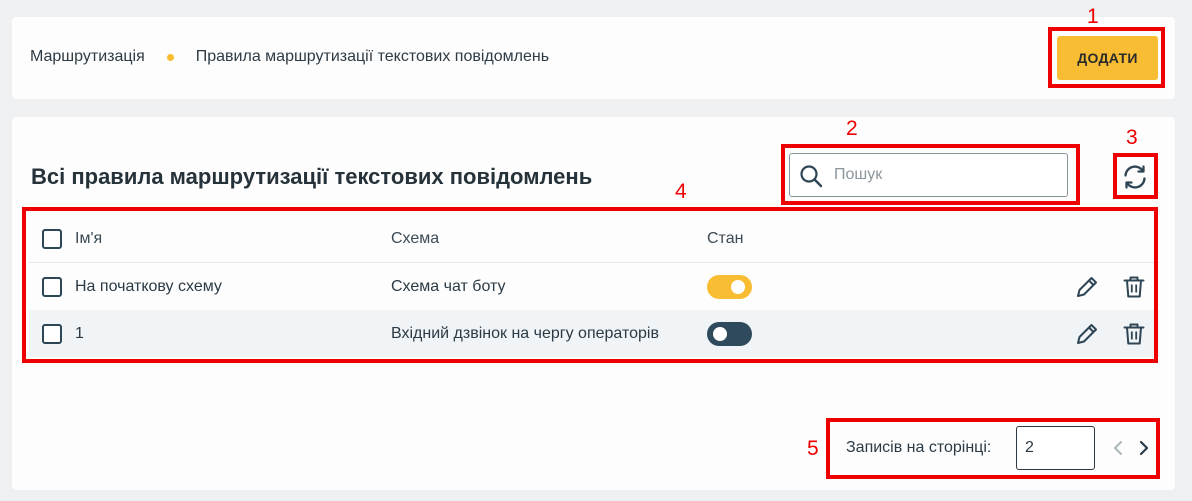 Image resolution: width=1192 pixels, height=501 pixels. I want to click on rows-per-page-label: Записів на сторінці:, so click(919, 447).